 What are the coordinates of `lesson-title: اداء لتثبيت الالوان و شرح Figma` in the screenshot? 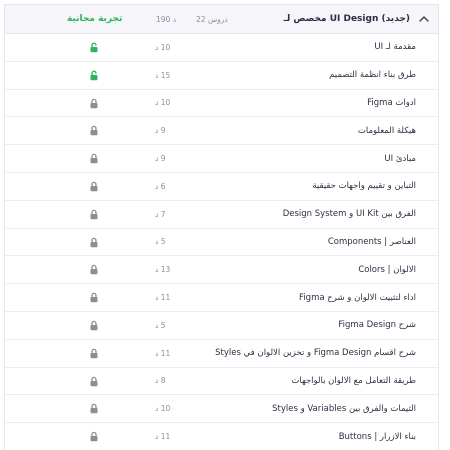 It's located at (357, 298).